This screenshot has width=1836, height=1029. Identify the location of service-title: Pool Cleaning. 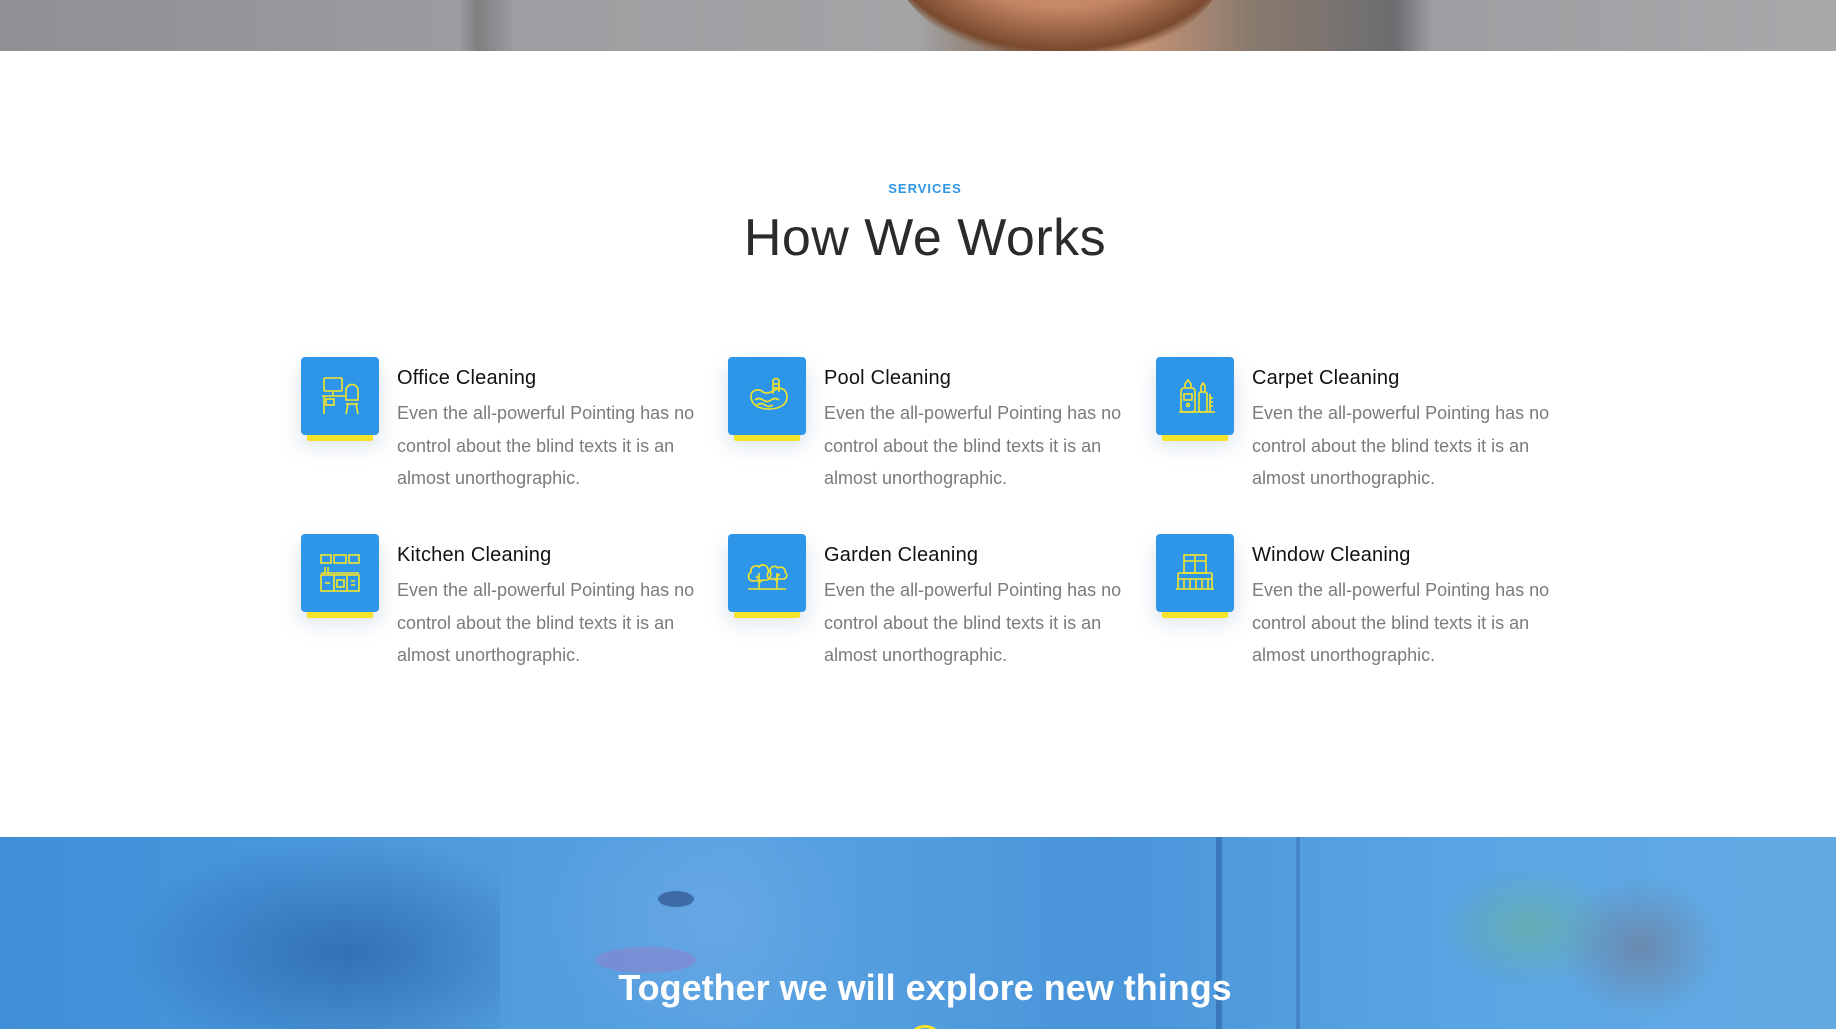
(888, 378).